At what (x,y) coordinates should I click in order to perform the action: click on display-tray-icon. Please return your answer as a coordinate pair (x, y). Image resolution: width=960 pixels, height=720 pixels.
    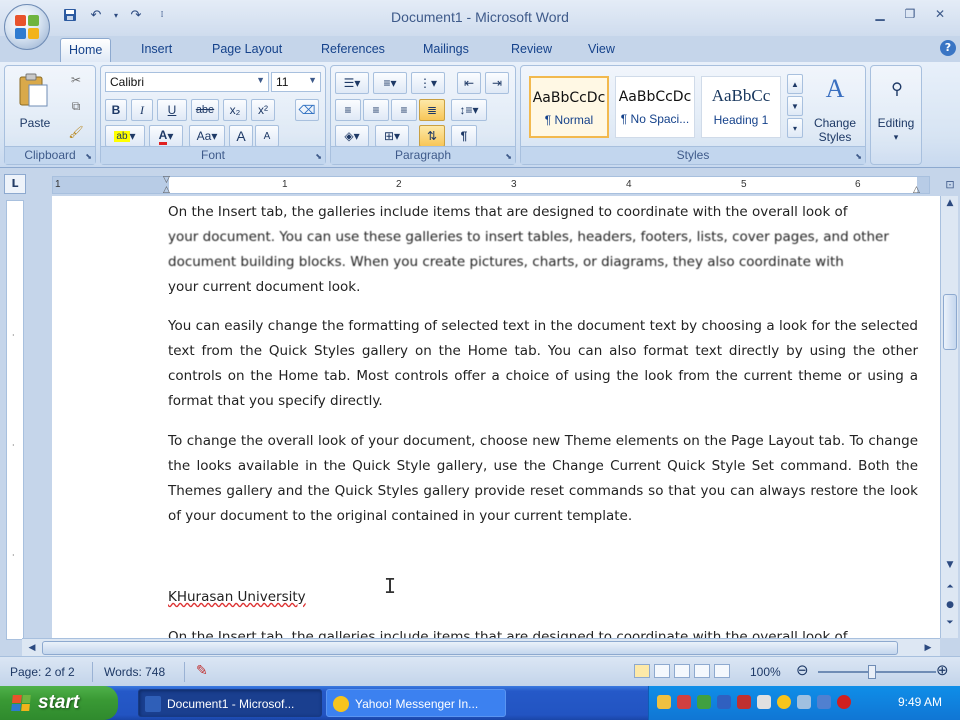
    Looking at the image, I should click on (764, 702).